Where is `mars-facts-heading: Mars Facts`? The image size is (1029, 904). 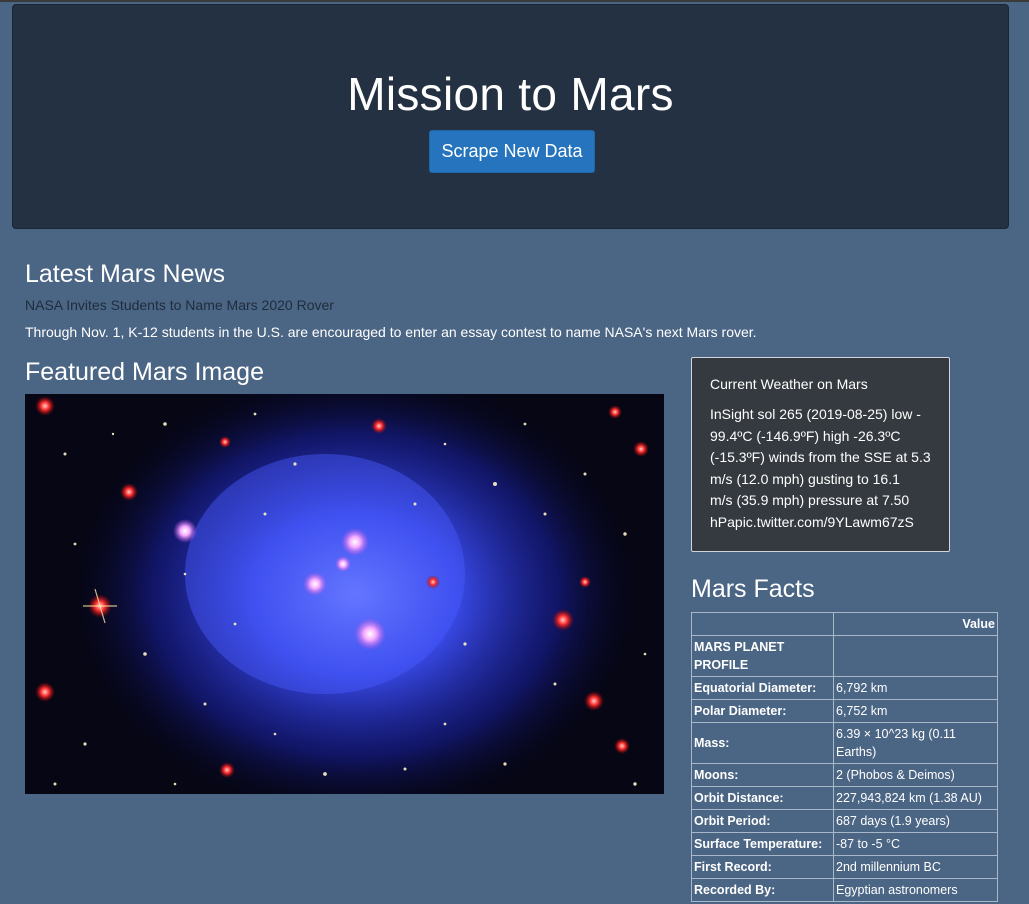 mars-facts-heading: Mars Facts is located at coordinates (753, 589).